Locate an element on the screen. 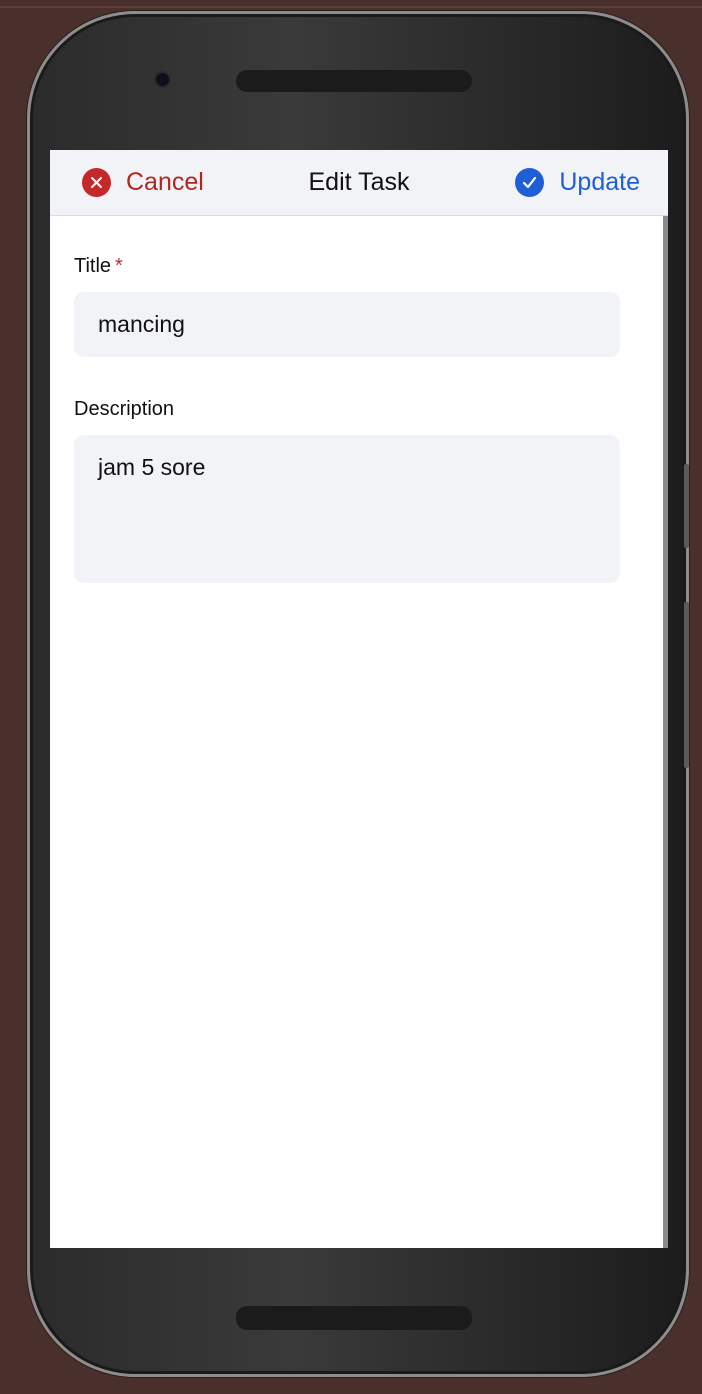 Image resolution: width=702 pixels, height=1394 pixels. cancel-button-label: Cancel is located at coordinates (165, 182).